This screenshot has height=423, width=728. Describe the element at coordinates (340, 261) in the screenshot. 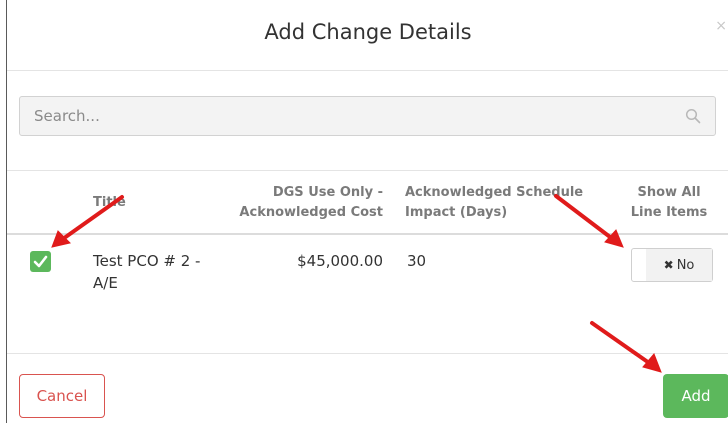

I see `row-acknowledged-cost: $45,000.00` at that location.